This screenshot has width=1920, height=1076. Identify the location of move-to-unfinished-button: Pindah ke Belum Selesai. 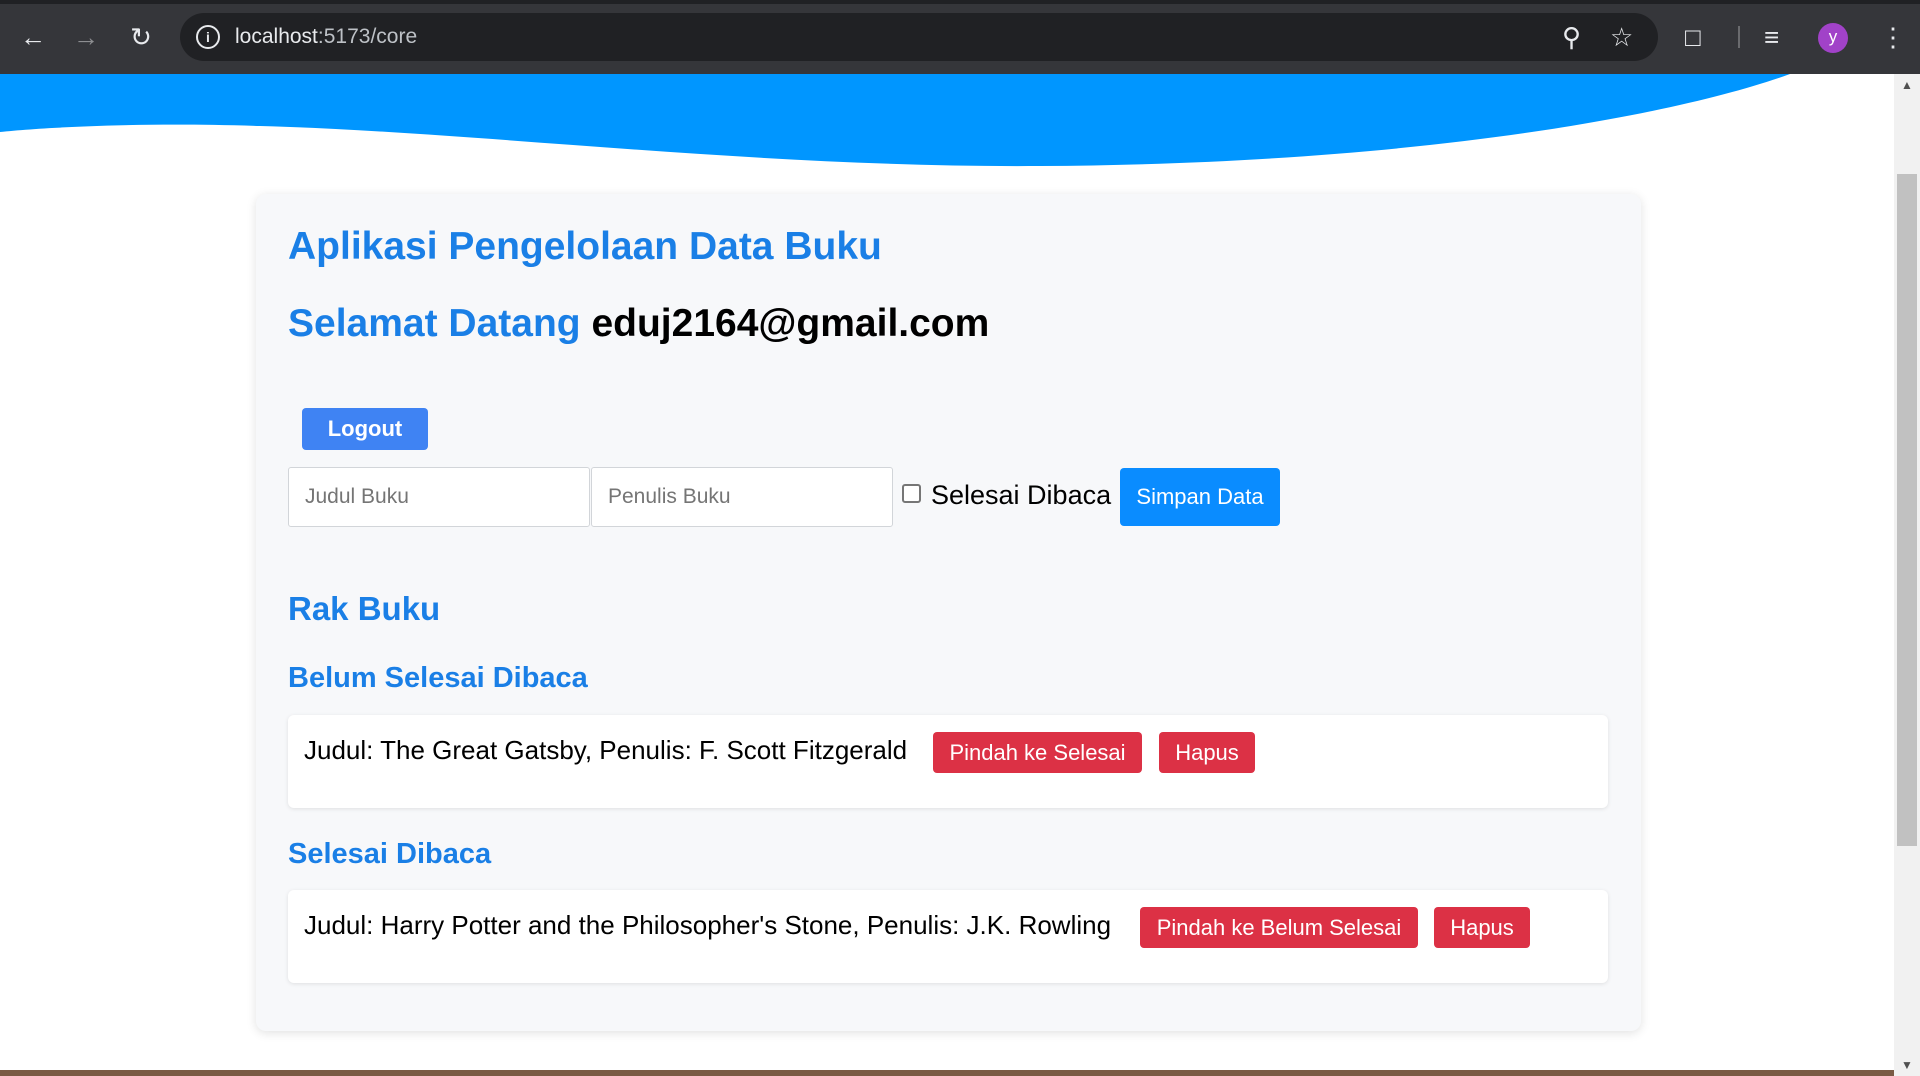
(1279, 927).